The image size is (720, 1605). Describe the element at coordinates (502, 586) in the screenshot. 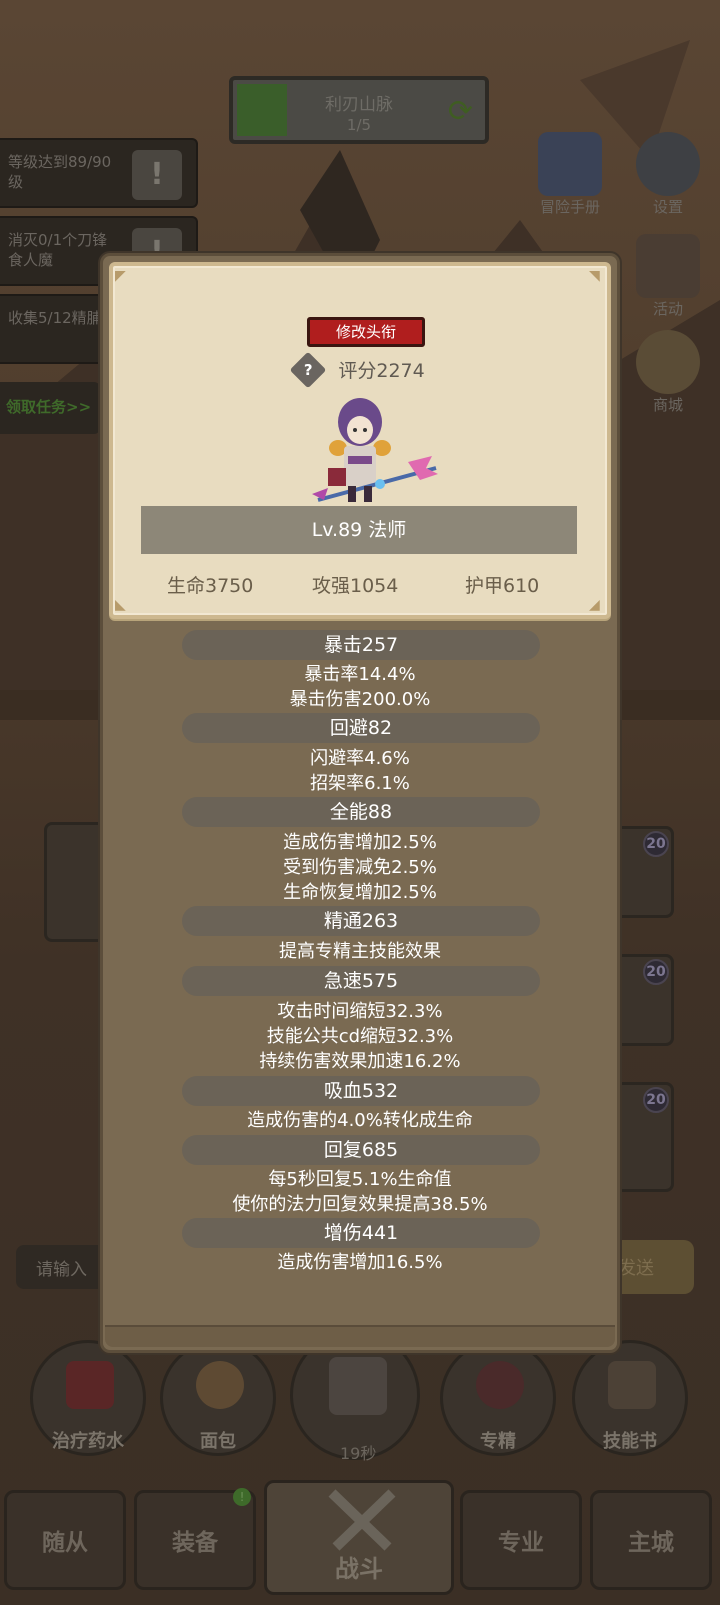

I see `armor-stat: 护甲610` at that location.